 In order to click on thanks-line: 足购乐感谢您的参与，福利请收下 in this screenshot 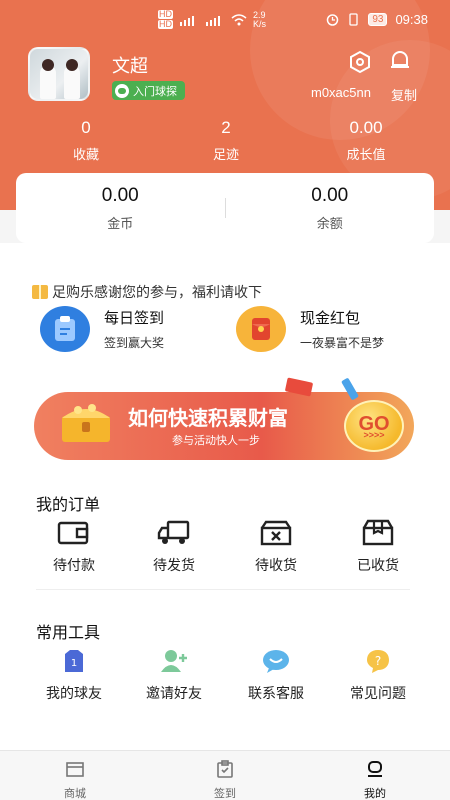, I will do `click(147, 292)`.